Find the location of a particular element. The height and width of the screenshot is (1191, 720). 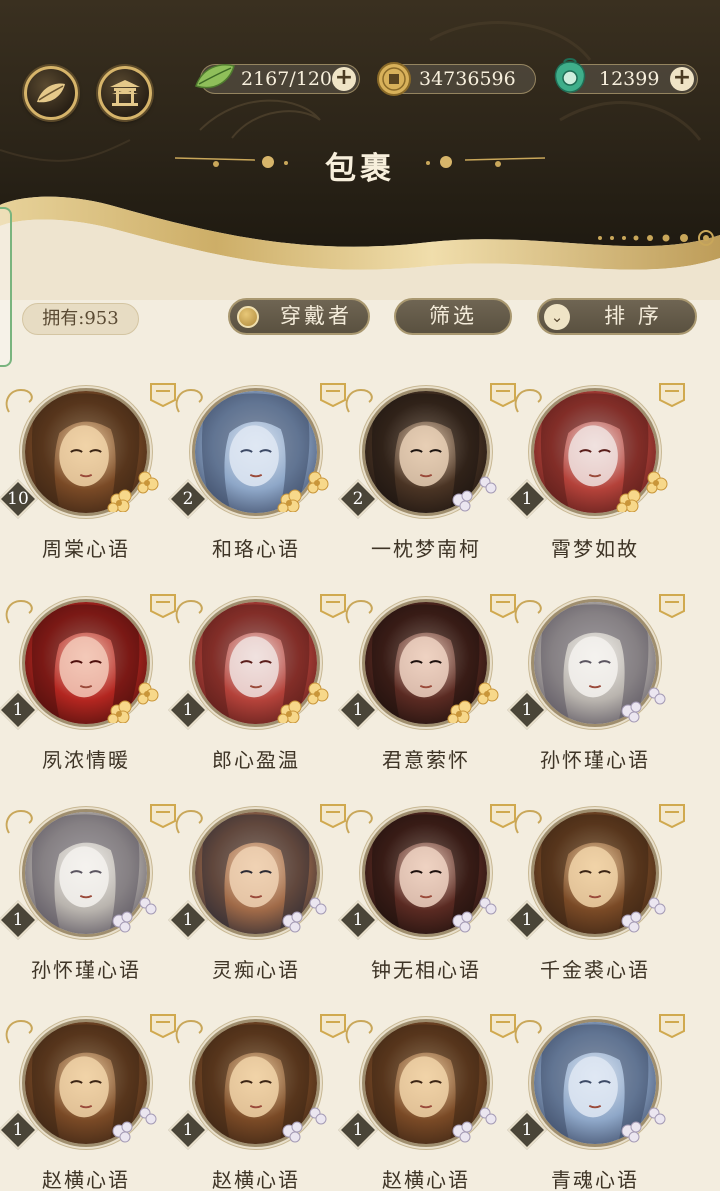

filter-button: 筛选 is located at coordinates (453, 316).